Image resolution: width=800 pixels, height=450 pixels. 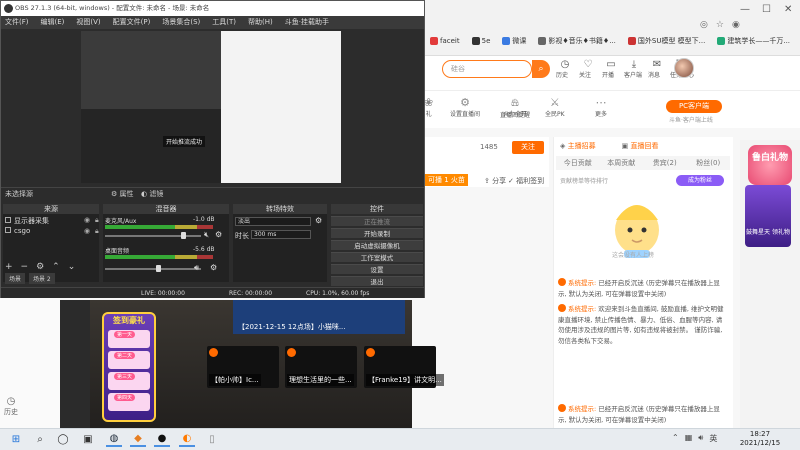 What do you see at coordinates (514, 41) in the screenshot?
I see `bookmark-item: 微课` at bounding box center [514, 41].